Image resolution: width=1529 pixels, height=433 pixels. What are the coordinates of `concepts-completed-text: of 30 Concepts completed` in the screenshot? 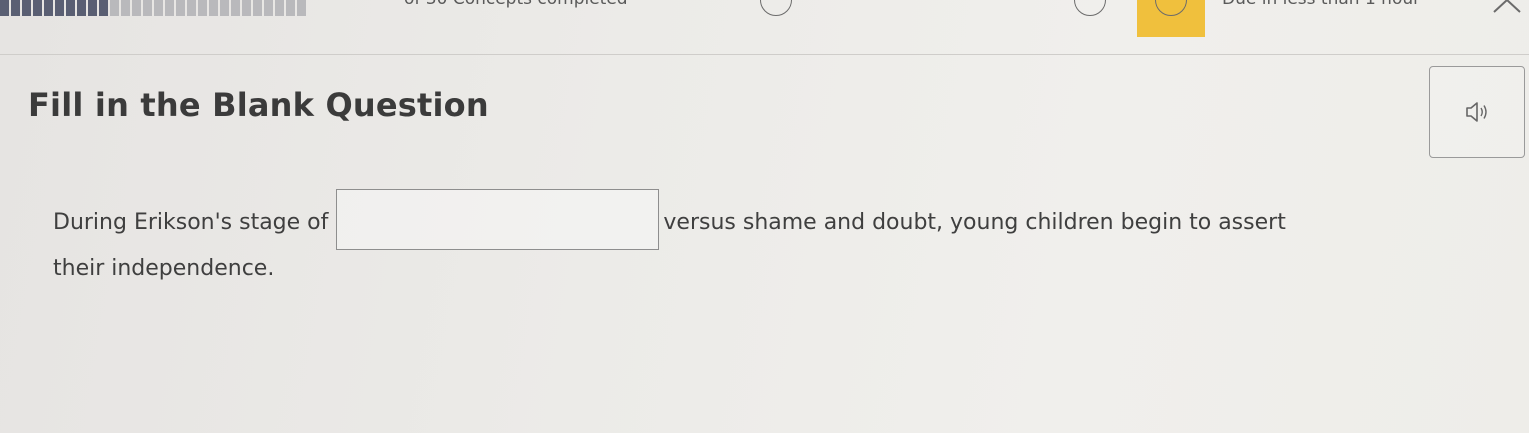 It's located at (516, 4).